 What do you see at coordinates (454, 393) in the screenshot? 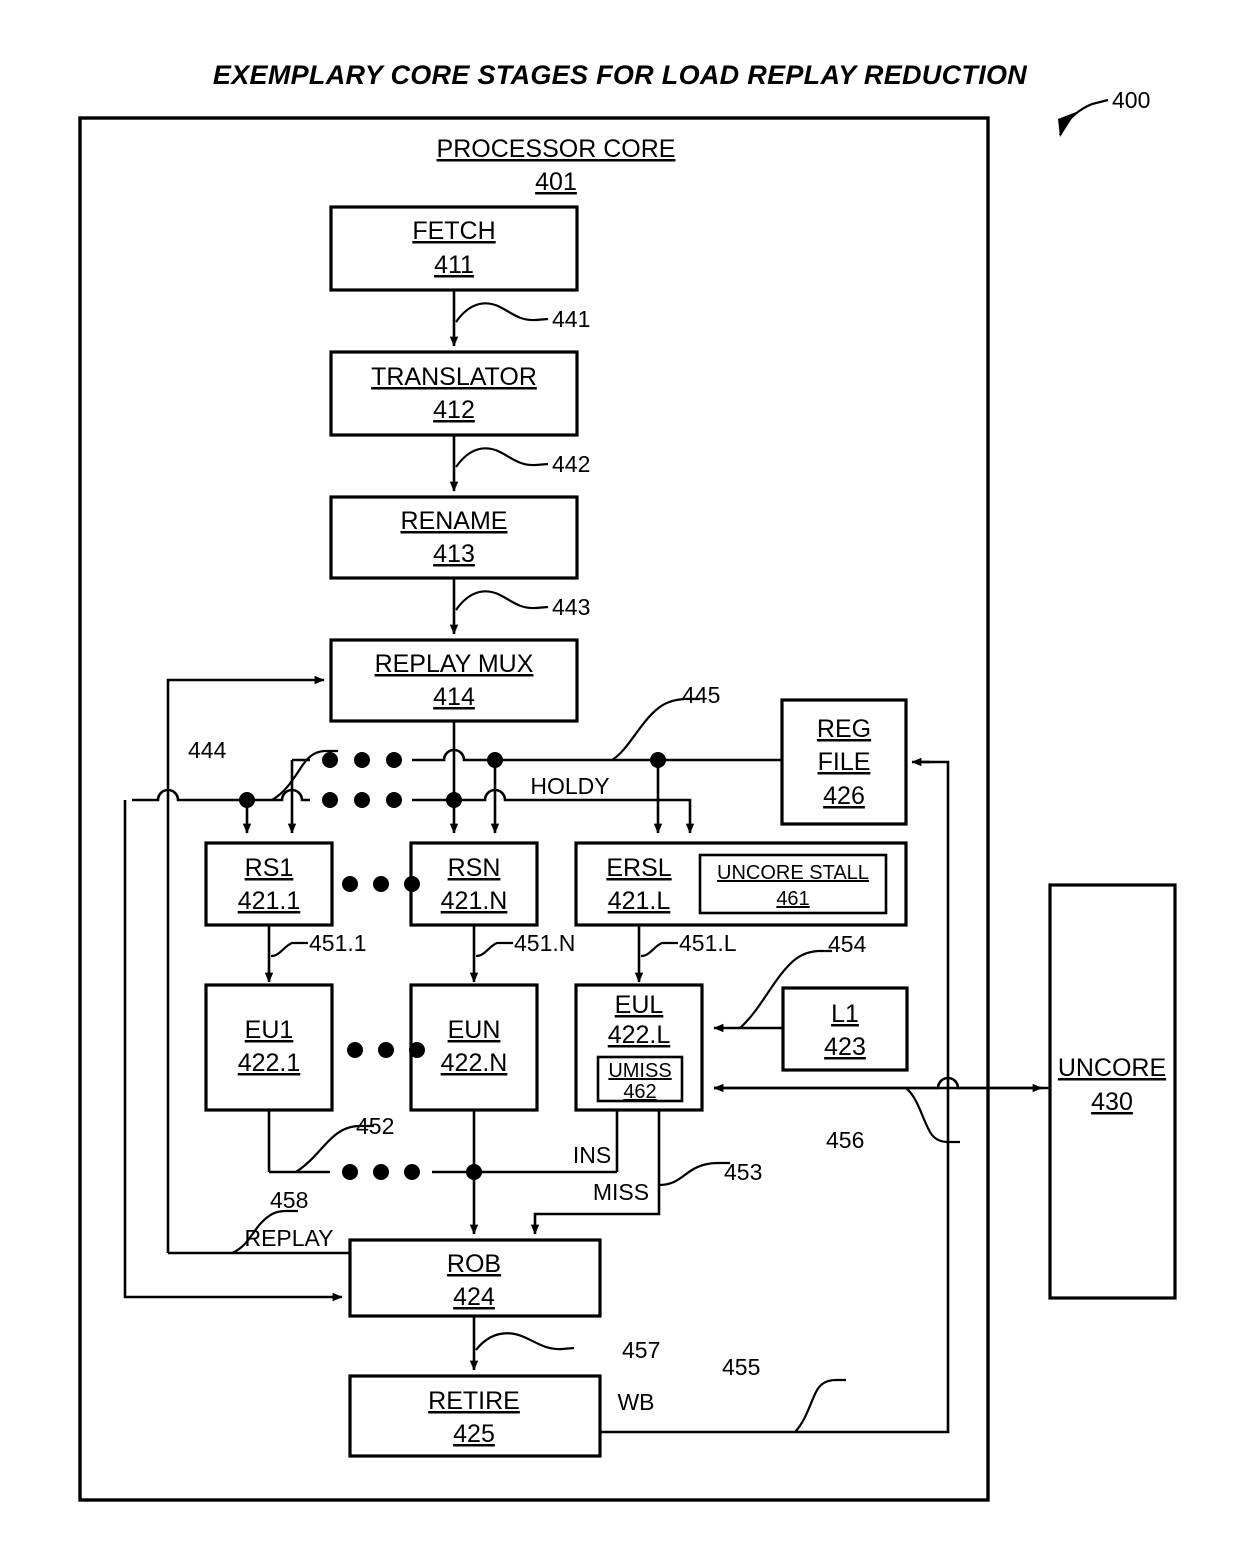
I see `block-translator: TRANSLATOR 412` at bounding box center [454, 393].